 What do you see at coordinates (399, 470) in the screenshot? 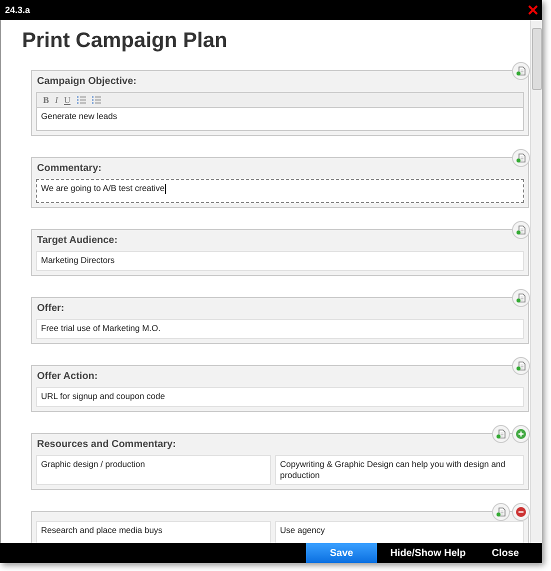
I see `input-field: Copywriting & Graphic Design can help you with design and production` at bounding box center [399, 470].